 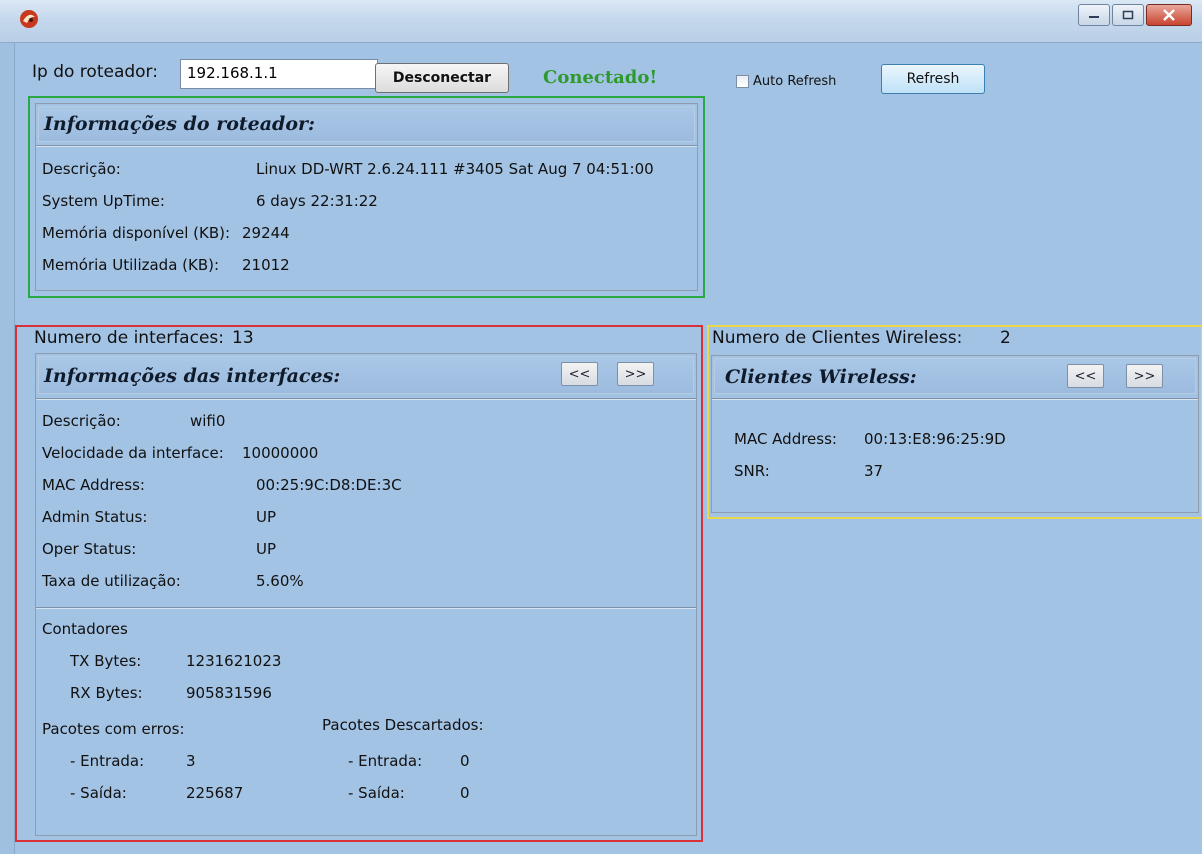 What do you see at coordinates (465, 761) in the screenshot?
I see `discarded-in-value: 0` at bounding box center [465, 761].